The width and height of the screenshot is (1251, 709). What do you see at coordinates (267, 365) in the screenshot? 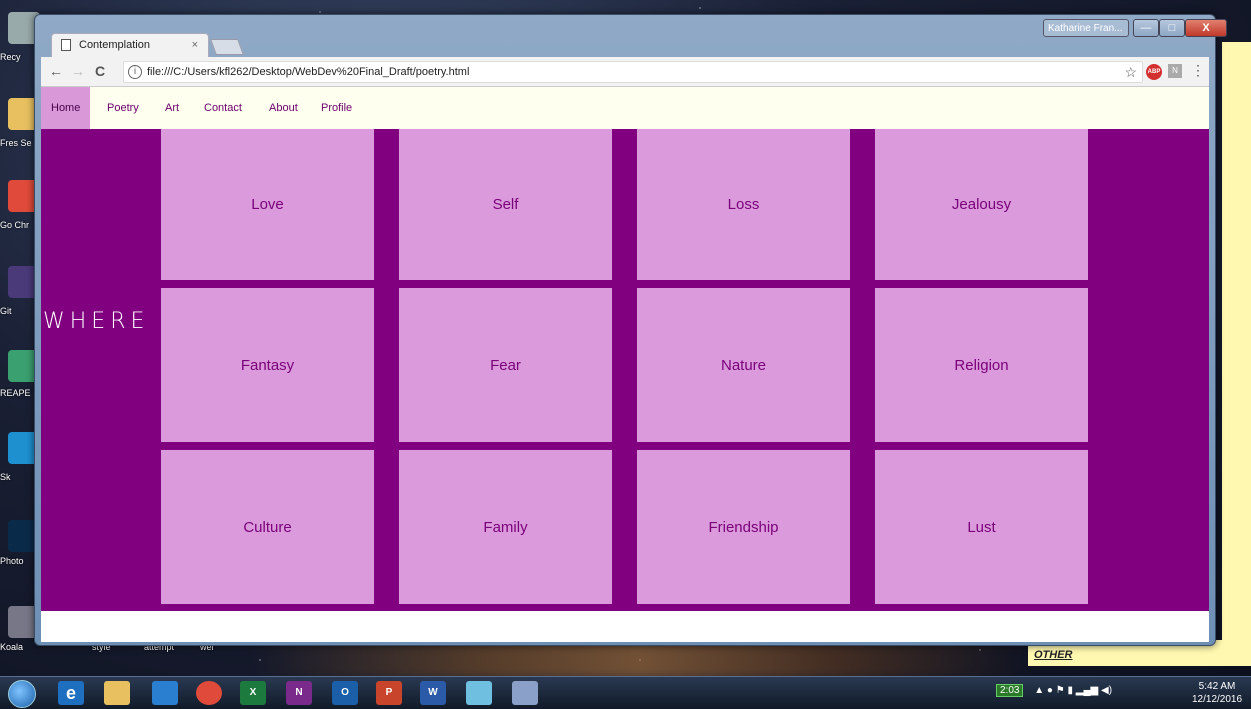
I see `tile-fantasy: Fantasy` at bounding box center [267, 365].